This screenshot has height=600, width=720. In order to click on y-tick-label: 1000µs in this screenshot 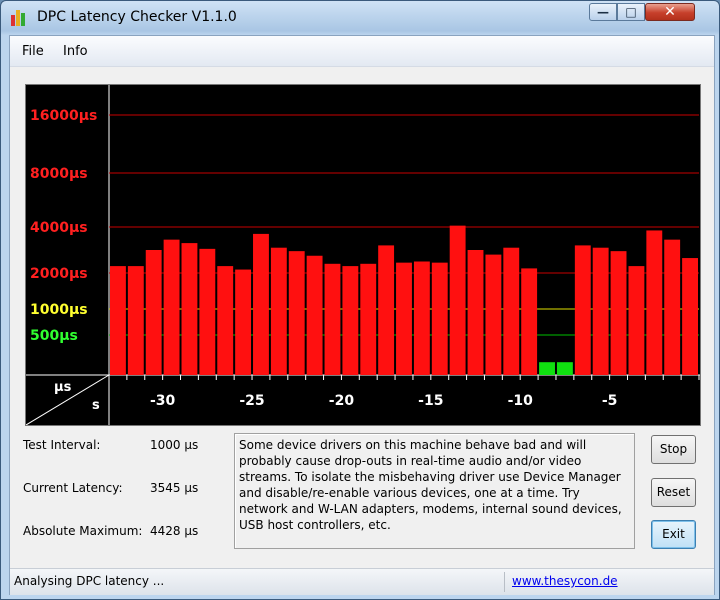, I will do `click(59, 310)`.